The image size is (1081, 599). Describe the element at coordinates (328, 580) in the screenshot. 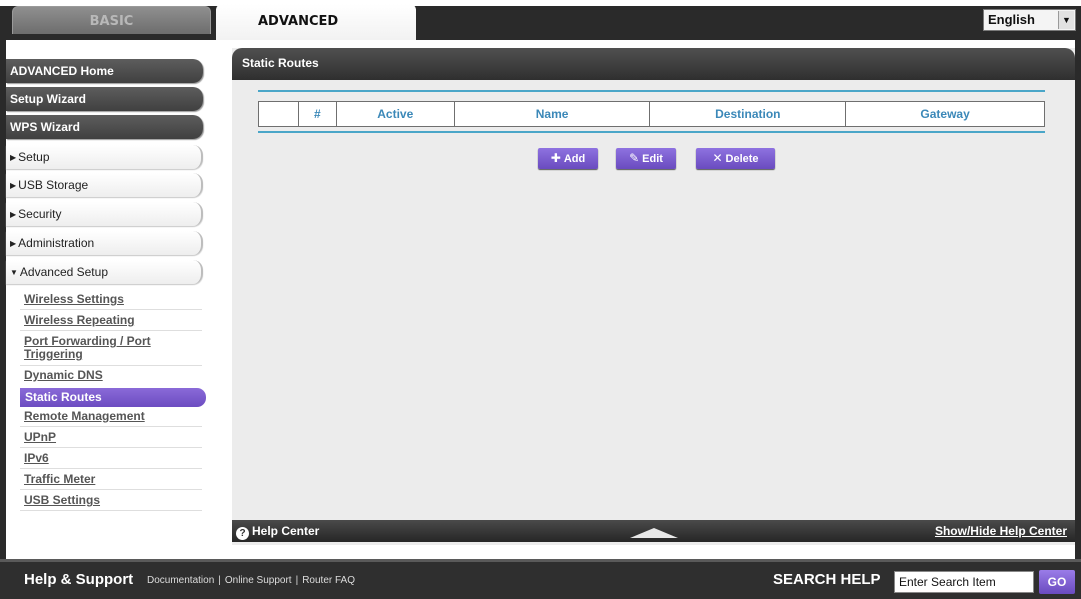

I see `router-faq-link: Router FAQ` at that location.